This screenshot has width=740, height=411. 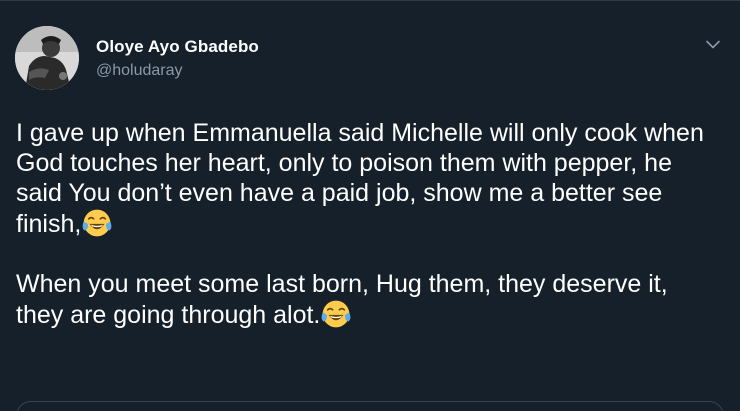 I want to click on chevron-down-icon, so click(x=713, y=44).